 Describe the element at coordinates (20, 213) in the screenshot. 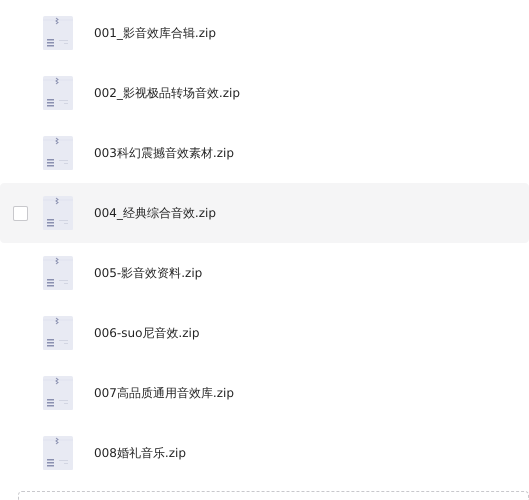

I see `checkbox` at that location.